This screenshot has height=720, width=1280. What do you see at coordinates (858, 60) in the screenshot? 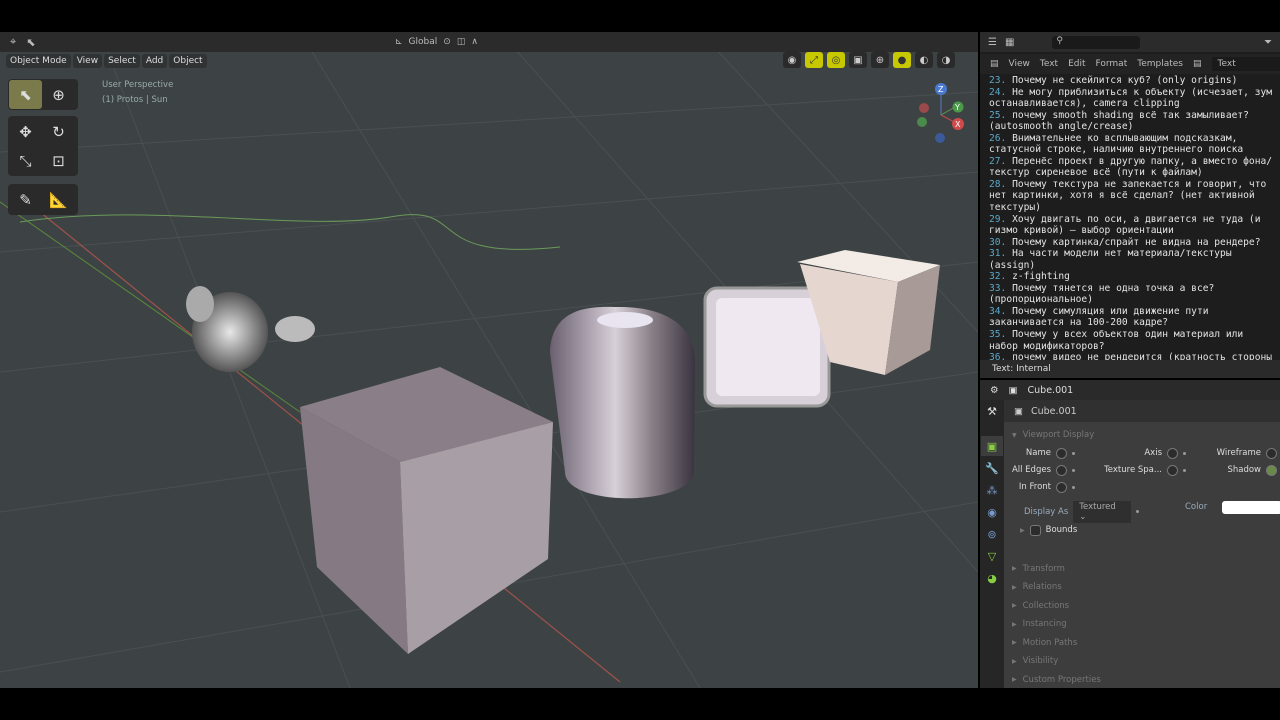
I see `xray-icon: ▣` at bounding box center [858, 60].